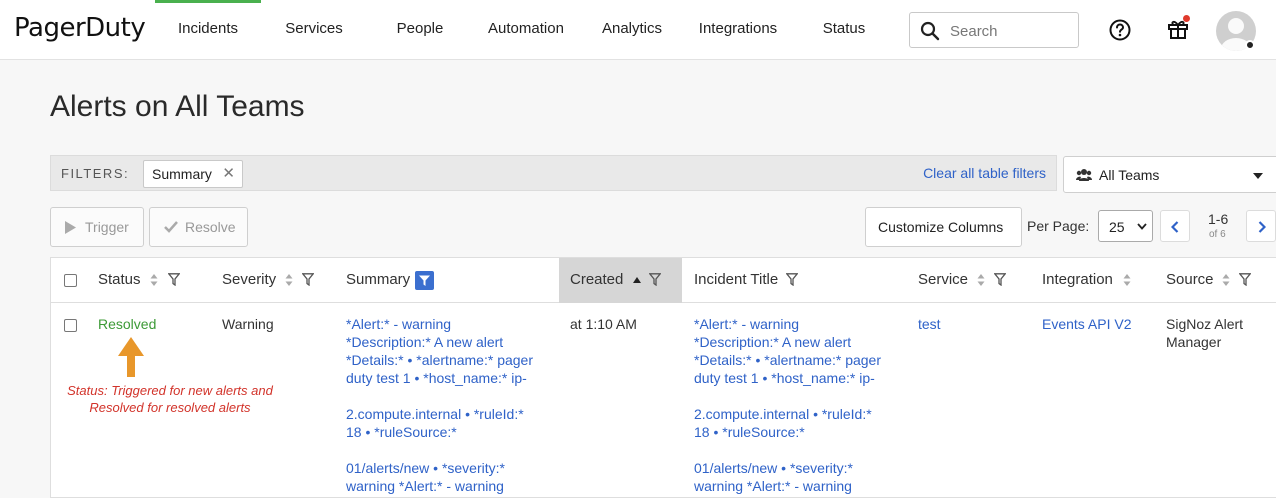 This screenshot has height=498, width=1276. I want to click on search-icon, so click(930, 31).